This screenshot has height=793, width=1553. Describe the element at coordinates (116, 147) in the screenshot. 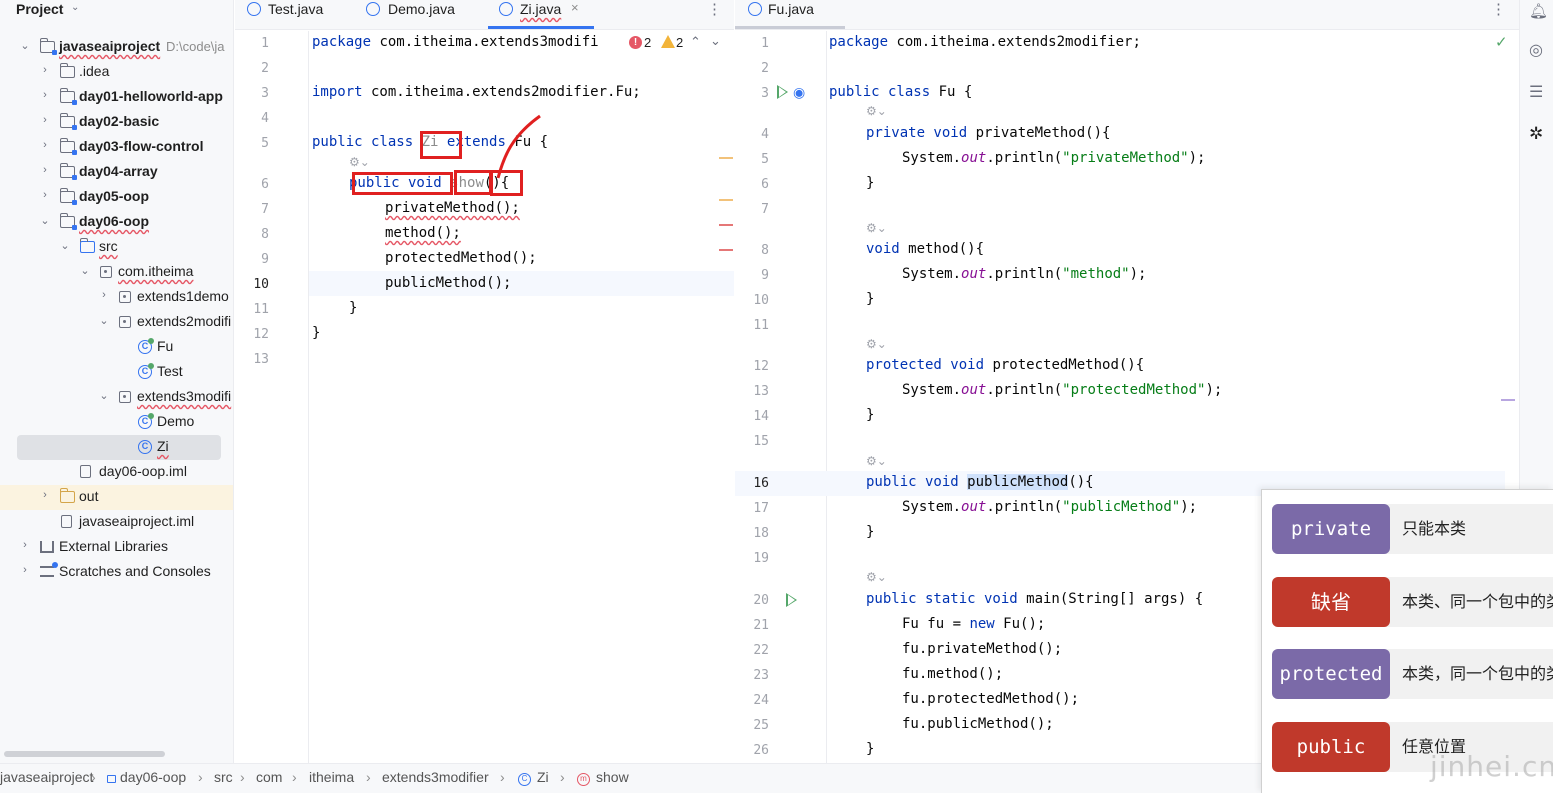

I see `tree-item-day03: › day03-flow-control` at that location.